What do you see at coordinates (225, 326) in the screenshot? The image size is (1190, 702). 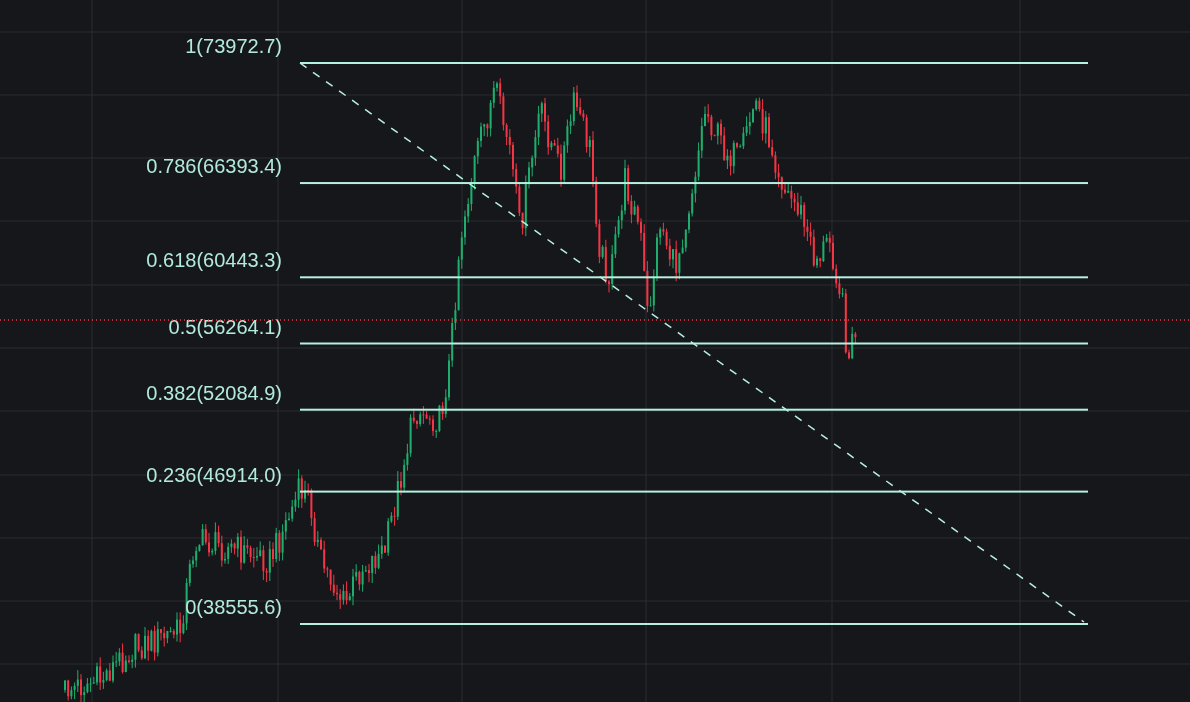 I see `fib-level-label: 0.5(56264.1)` at bounding box center [225, 326].